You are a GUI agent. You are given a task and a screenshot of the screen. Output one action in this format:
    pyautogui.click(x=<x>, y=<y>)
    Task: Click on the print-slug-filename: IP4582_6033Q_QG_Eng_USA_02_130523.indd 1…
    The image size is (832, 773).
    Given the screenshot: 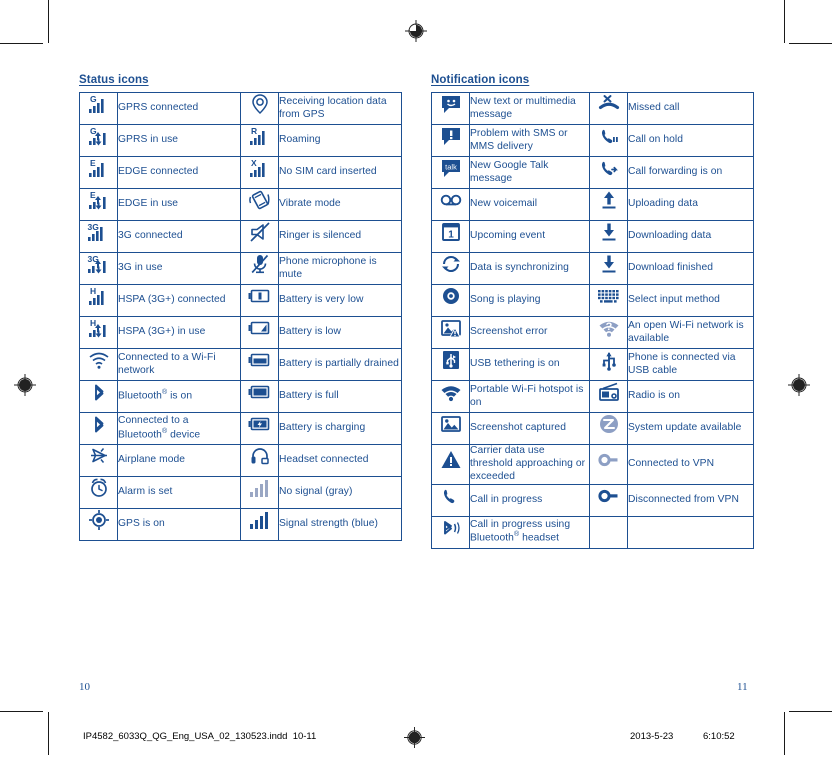 What is the action you would take?
    pyautogui.click(x=199, y=736)
    